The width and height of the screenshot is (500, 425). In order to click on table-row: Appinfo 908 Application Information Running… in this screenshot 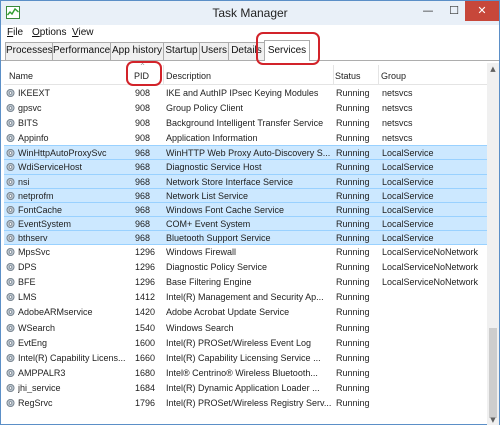, I will do `click(245, 138)`.